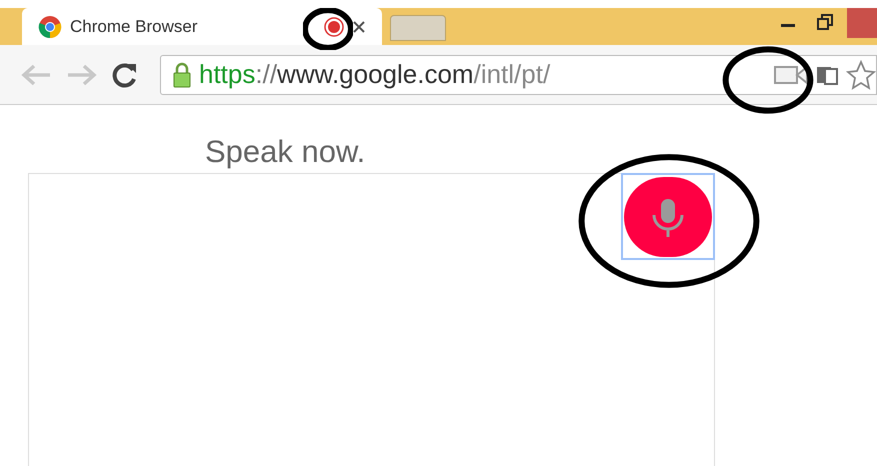 The width and height of the screenshot is (877, 466). Describe the element at coordinates (791, 75) in the screenshot. I see `video-camera-icon` at that location.